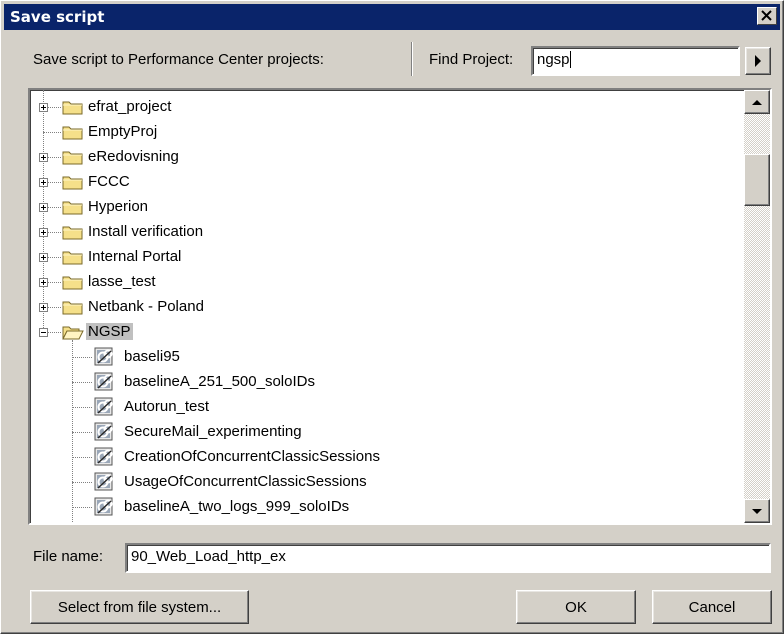 The width and height of the screenshot is (784, 634). I want to click on tree-script-row: baselineA_two_logs_999_soloIDs, so click(380, 507).